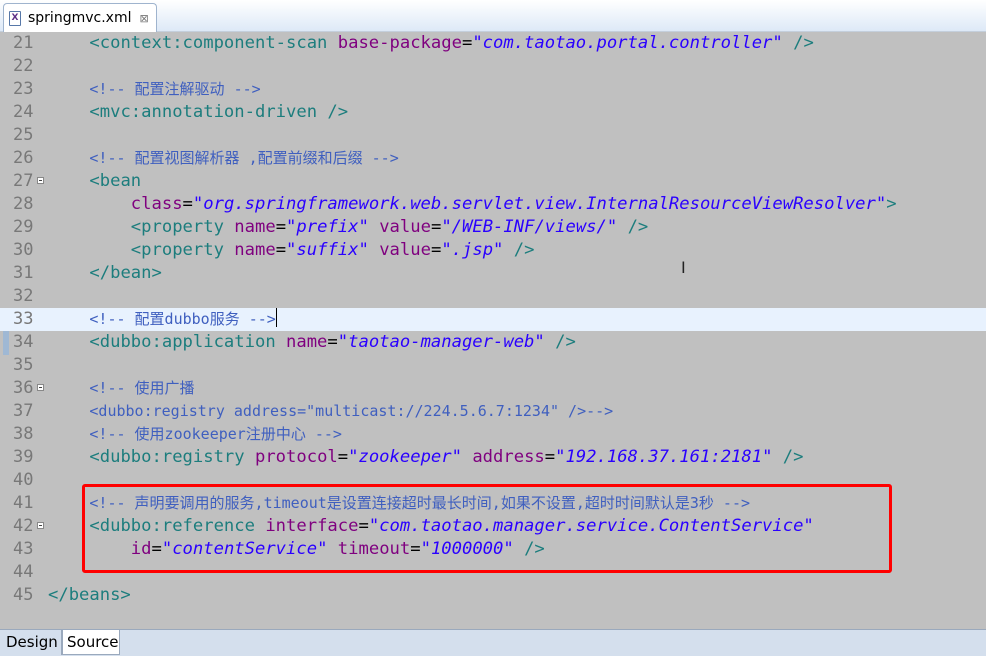  What do you see at coordinates (23, 572) in the screenshot?
I see `line-number: 44` at bounding box center [23, 572].